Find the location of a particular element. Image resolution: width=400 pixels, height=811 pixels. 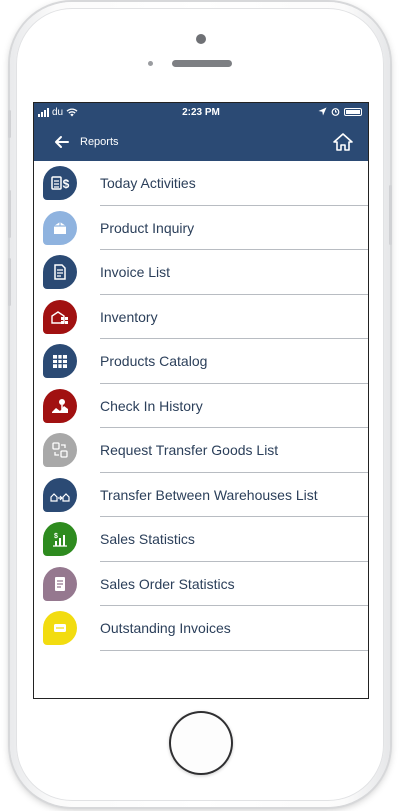

sales-chart-icon: $ is located at coordinates (60, 539).